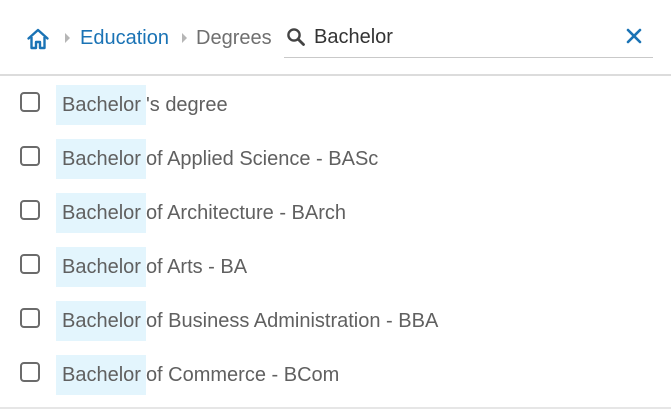 The width and height of the screenshot is (671, 409). What do you see at coordinates (196, 267) in the screenshot?
I see `list-item-rest: of Arts - BA` at bounding box center [196, 267].